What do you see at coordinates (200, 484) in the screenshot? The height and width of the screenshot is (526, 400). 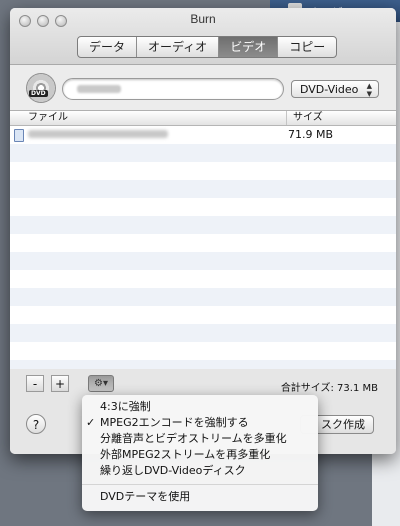 I see `menu-separator` at bounding box center [200, 484].